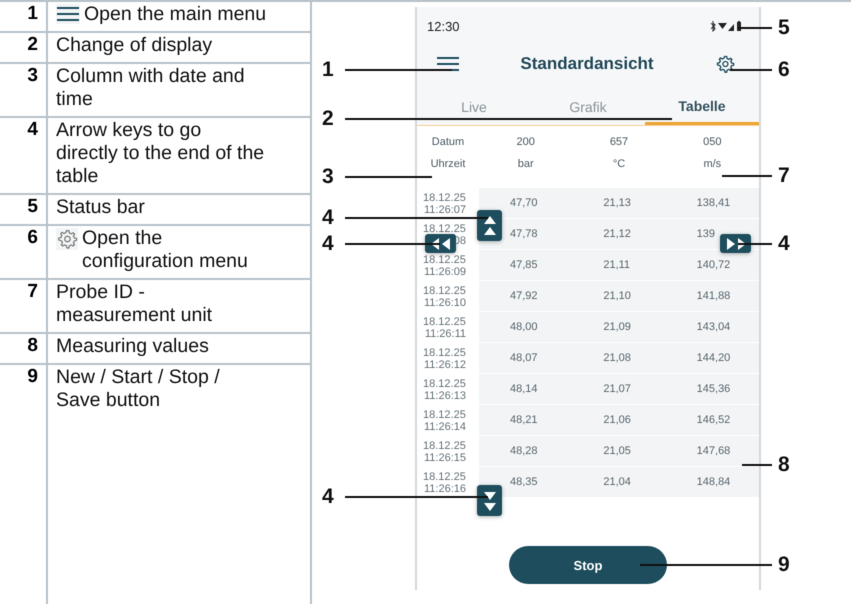 The height and width of the screenshot is (604, 851). What do you see at coordinates (714, 389) in the screenshot?
I see `table-cell-text: 145,36` at bounding box center [714, 389].